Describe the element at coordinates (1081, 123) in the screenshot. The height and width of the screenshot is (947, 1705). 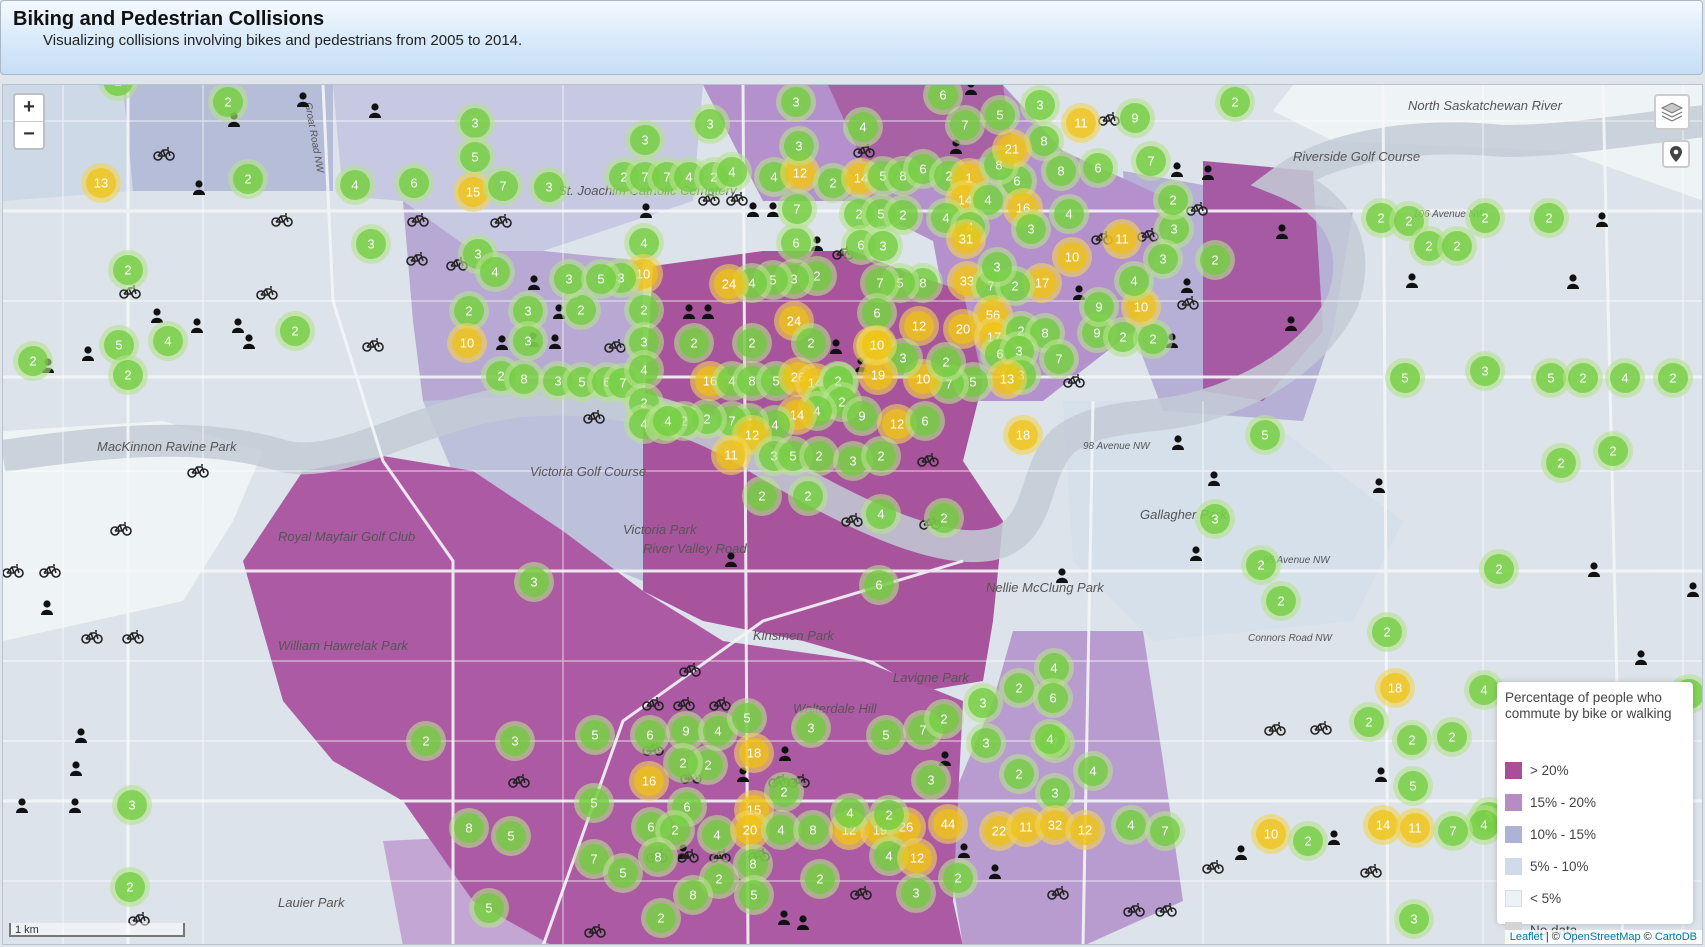
I see `cluster-marker-large: 11` at that location.